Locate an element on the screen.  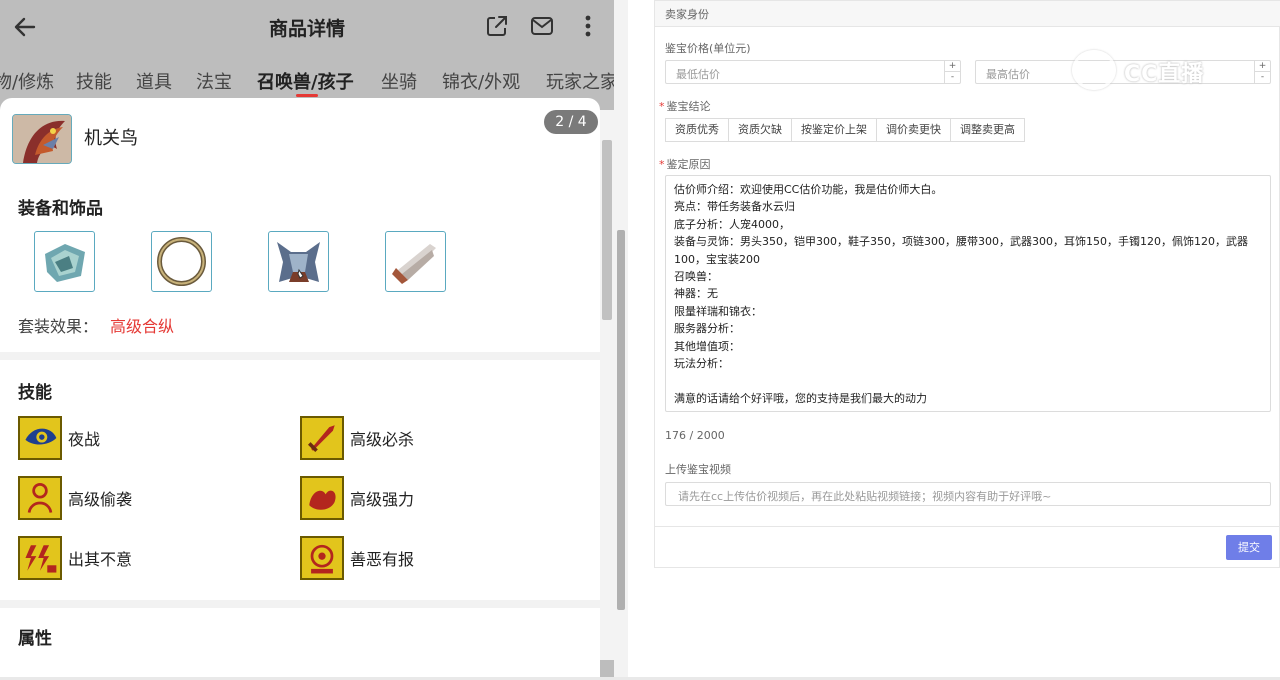
conclusion-option: 调整卖更高 is located at coordinates (987, 130).